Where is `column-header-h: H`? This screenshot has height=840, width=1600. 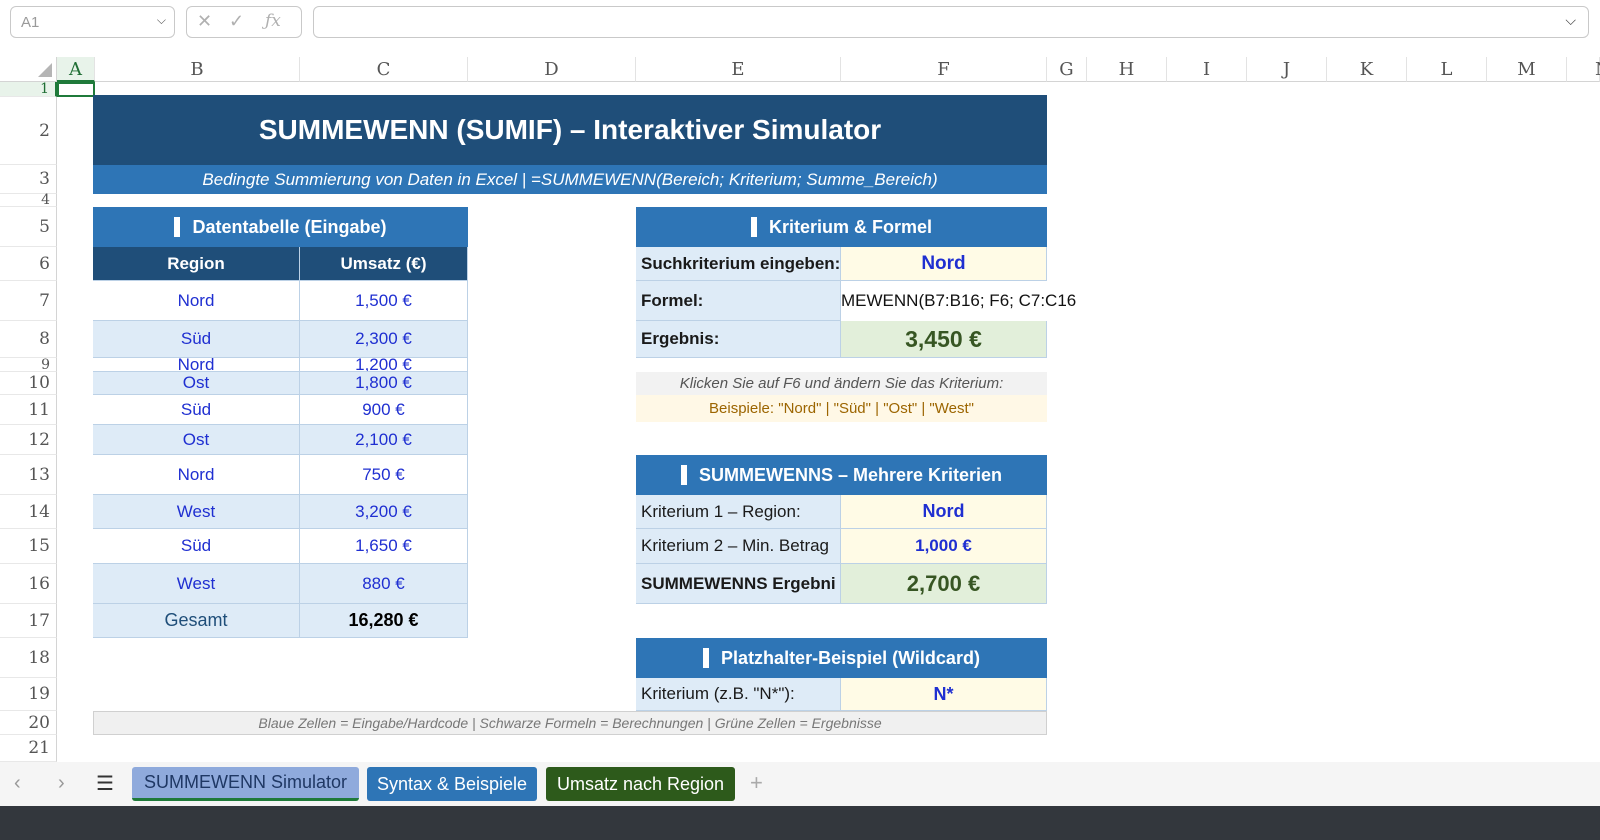 column-header-h: H is located at coordinates (1127, 69).